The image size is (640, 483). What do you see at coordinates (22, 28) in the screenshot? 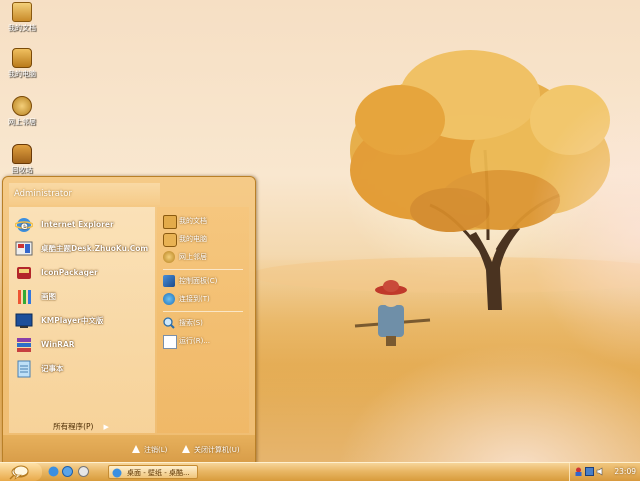
I see `desktop-icon-label: 我的文档` at bounding box center [22, 28].